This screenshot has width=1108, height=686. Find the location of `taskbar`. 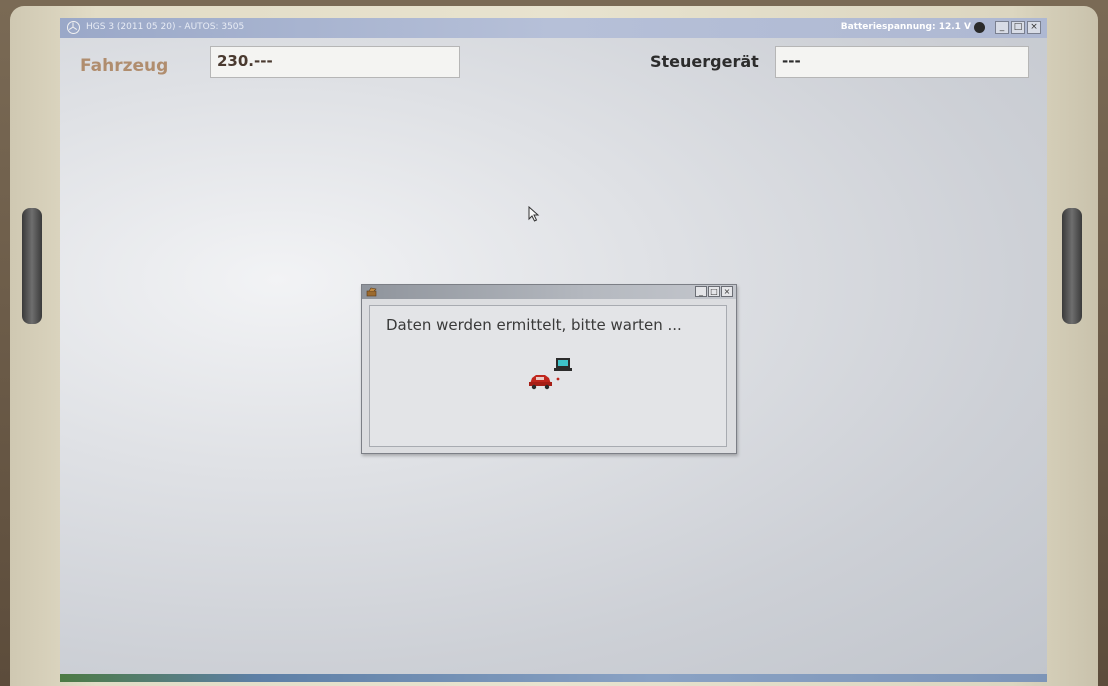

taskbar is located at coordinates (553, 678).